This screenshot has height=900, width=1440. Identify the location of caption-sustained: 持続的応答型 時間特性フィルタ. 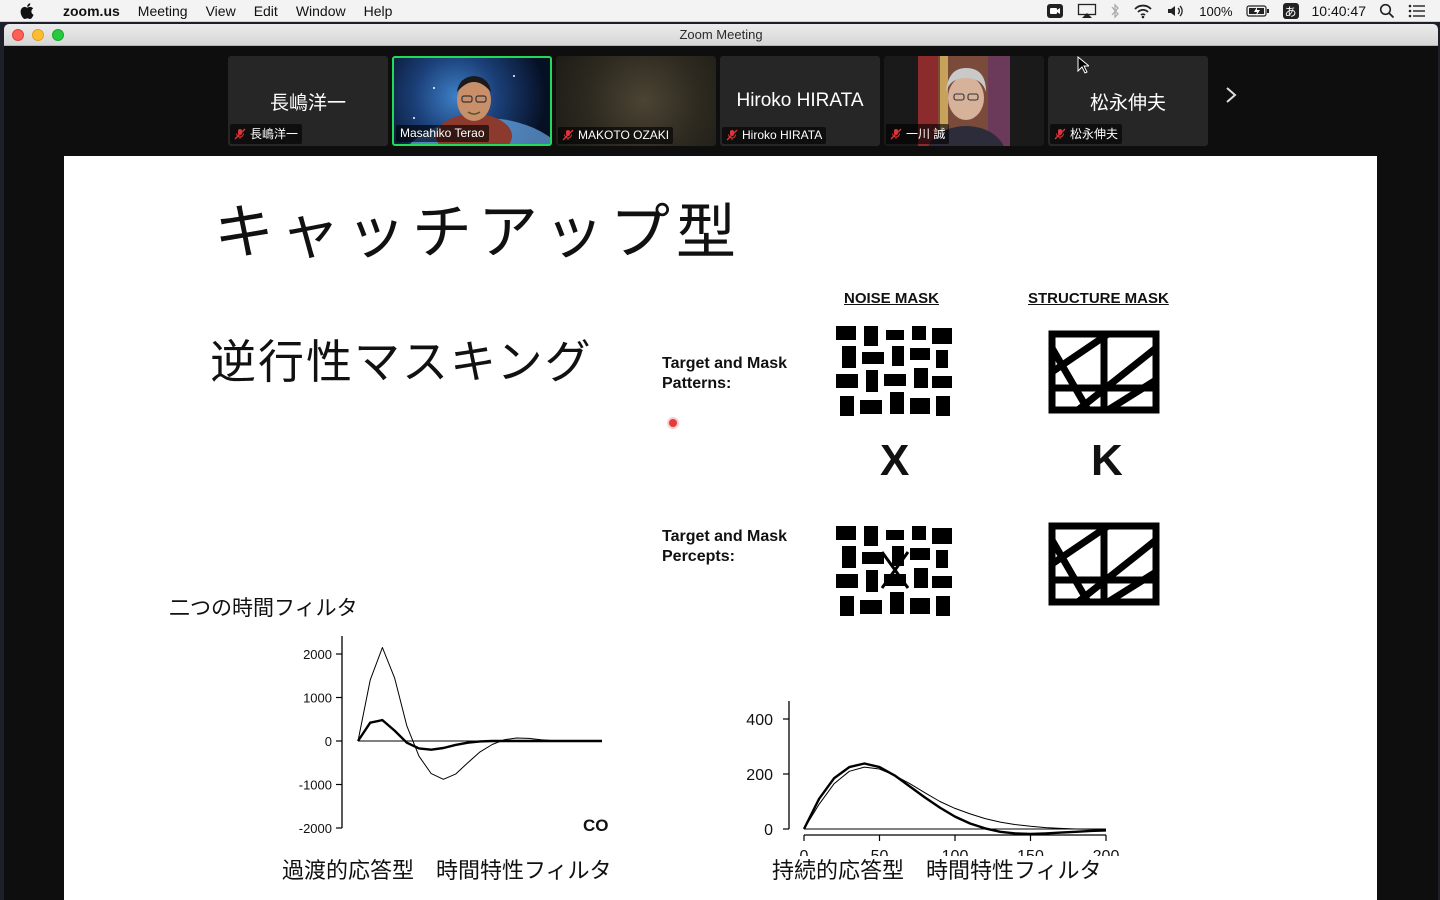
(937, 871).